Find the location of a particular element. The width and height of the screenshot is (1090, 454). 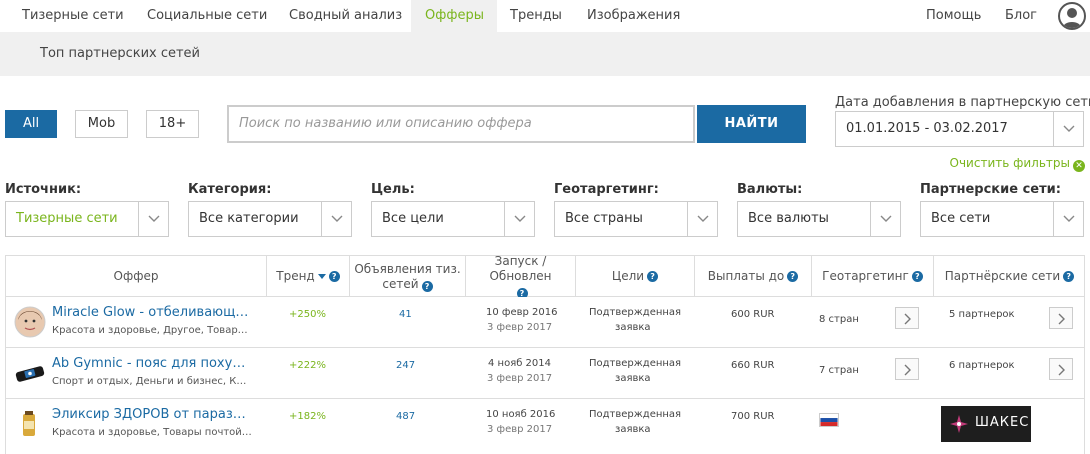

currency-value: Все валюты is located at coordinates (788, 218).